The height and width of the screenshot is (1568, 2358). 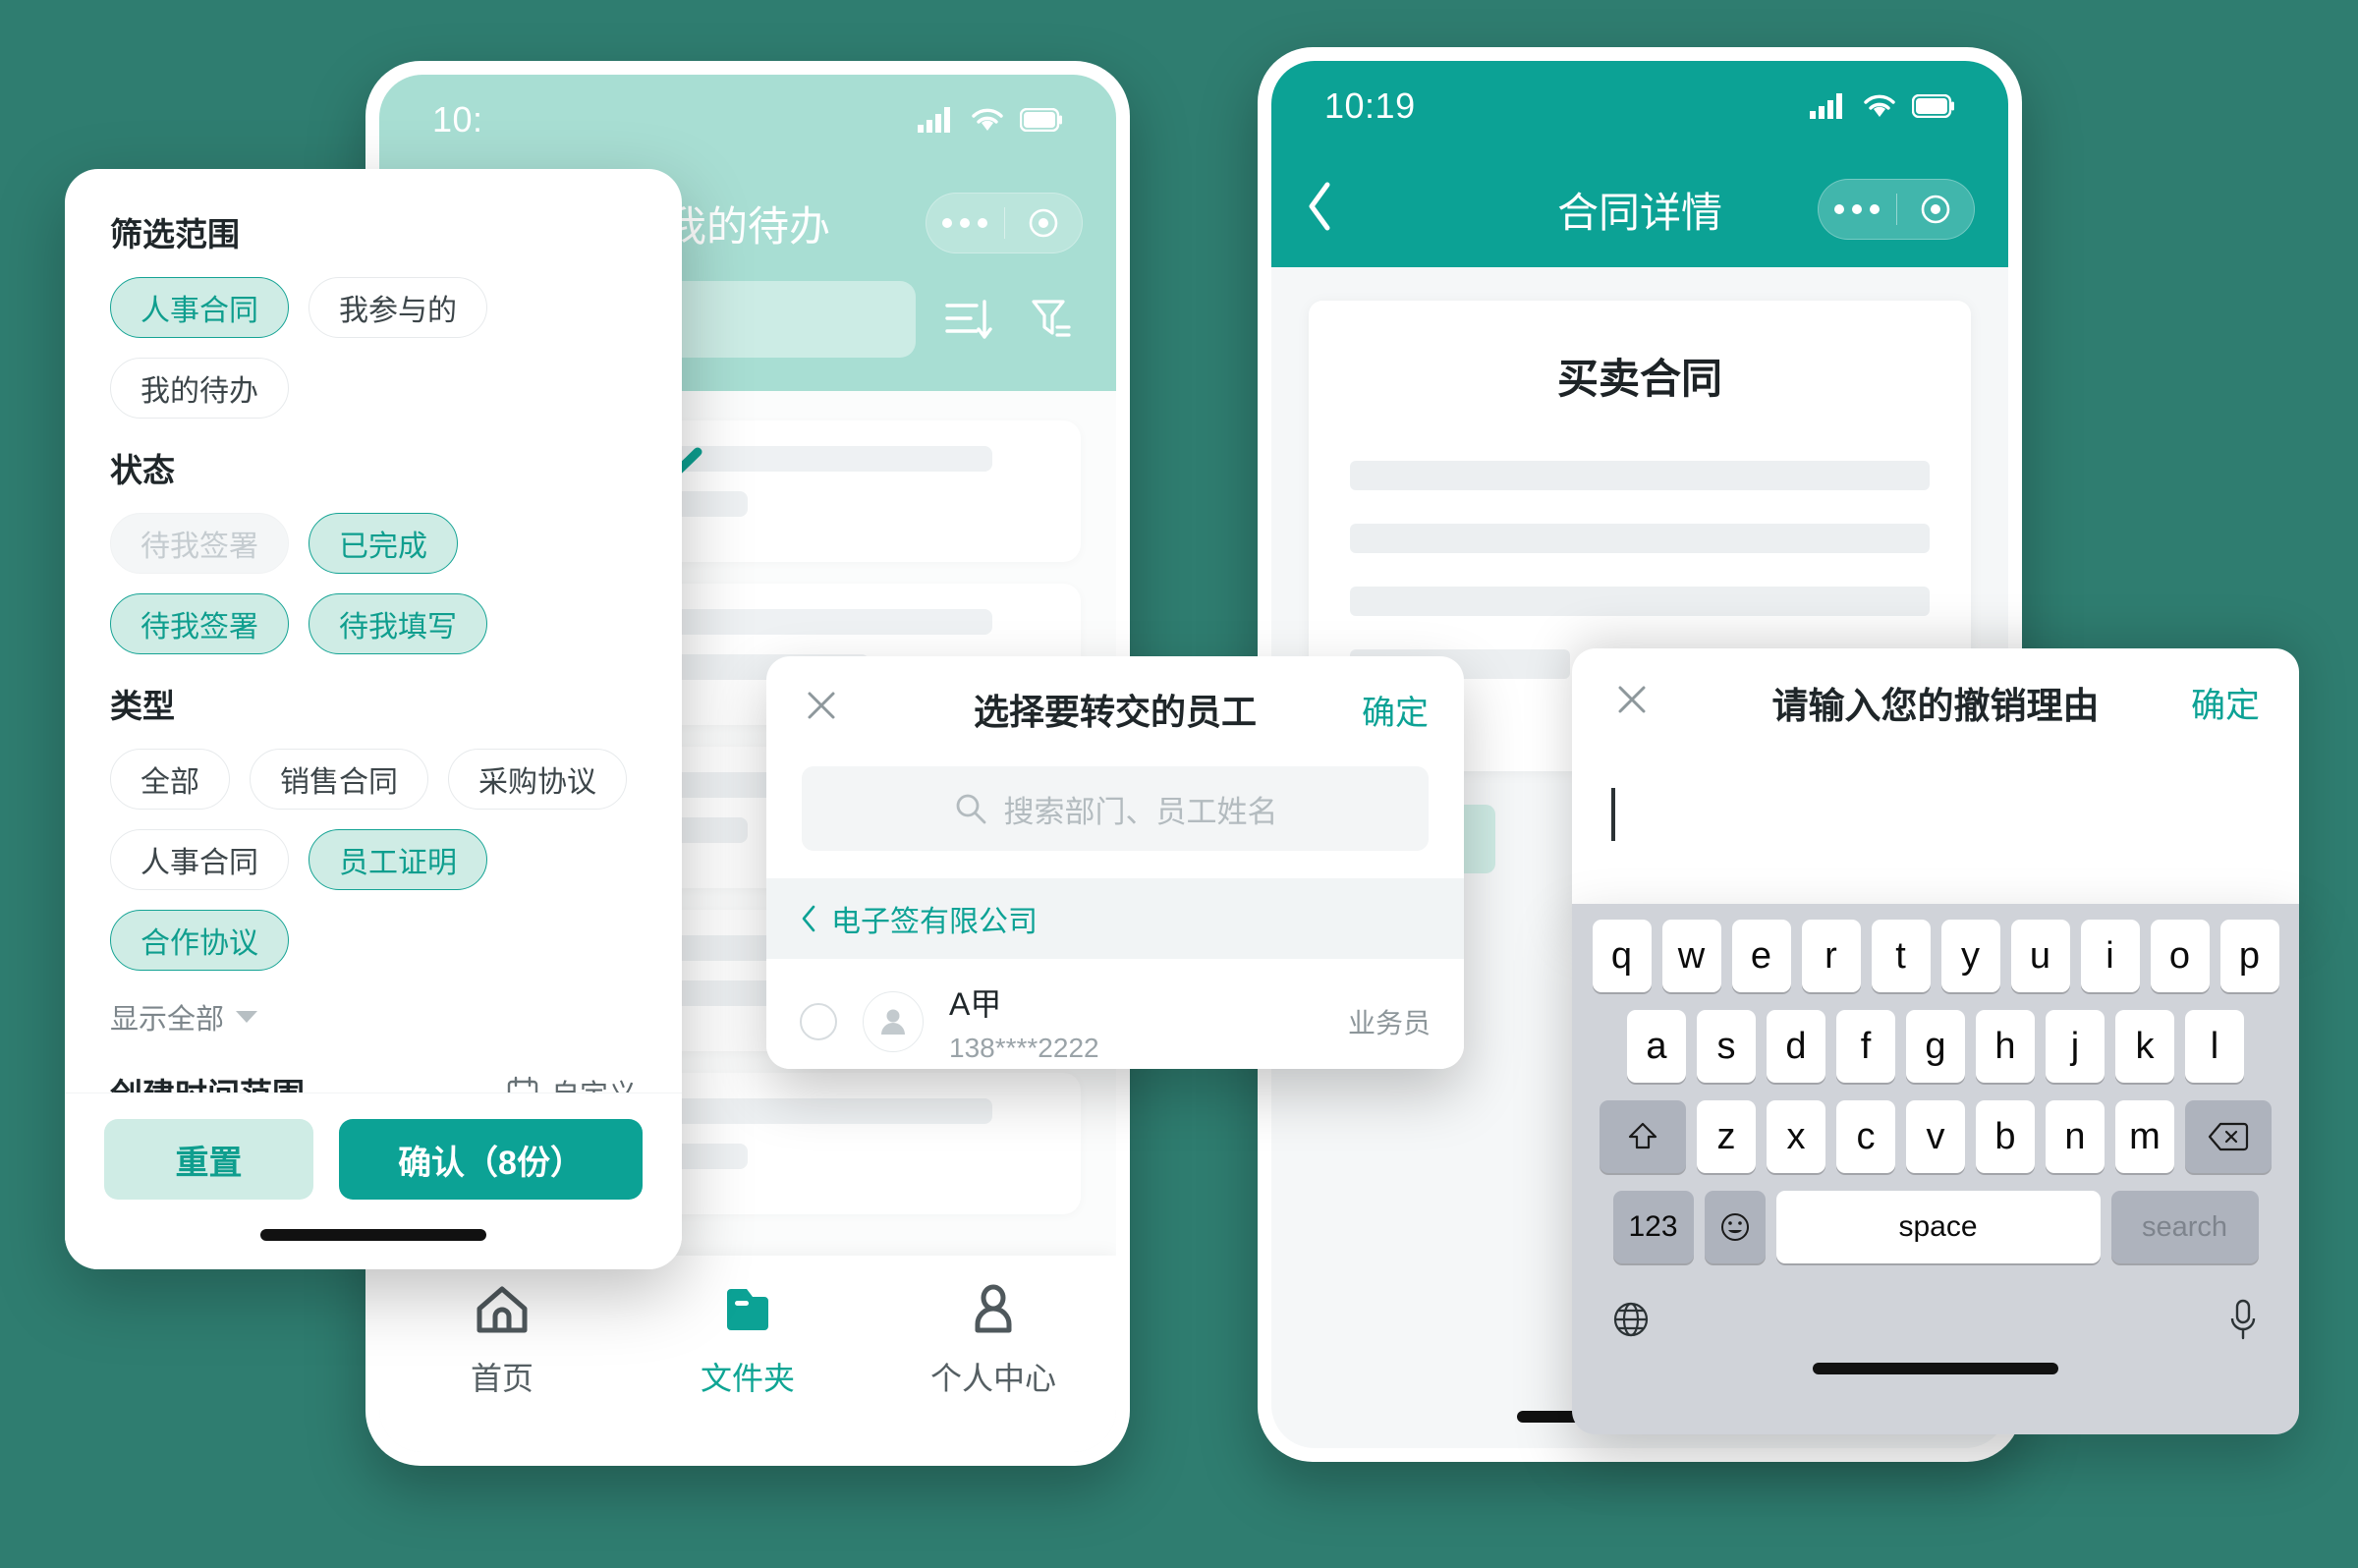 What do you see at coordinates (373, 583) in the screenshot?
I see `chip-group-status: 待我签署 已完成 待我签署 待我填写` at bounding box center [373, 583].